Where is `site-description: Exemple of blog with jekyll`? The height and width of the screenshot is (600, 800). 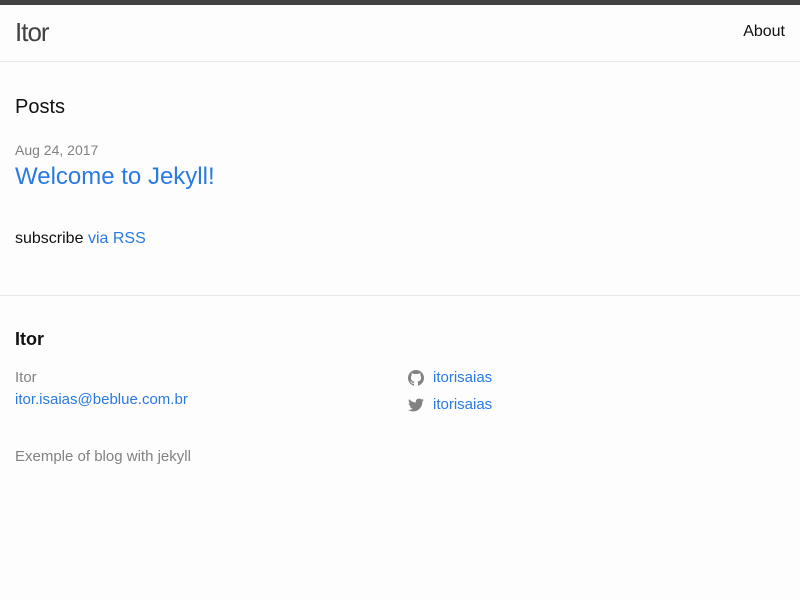
site-description: Exemple of blog with jekyll is located at coordinates (103, 456).